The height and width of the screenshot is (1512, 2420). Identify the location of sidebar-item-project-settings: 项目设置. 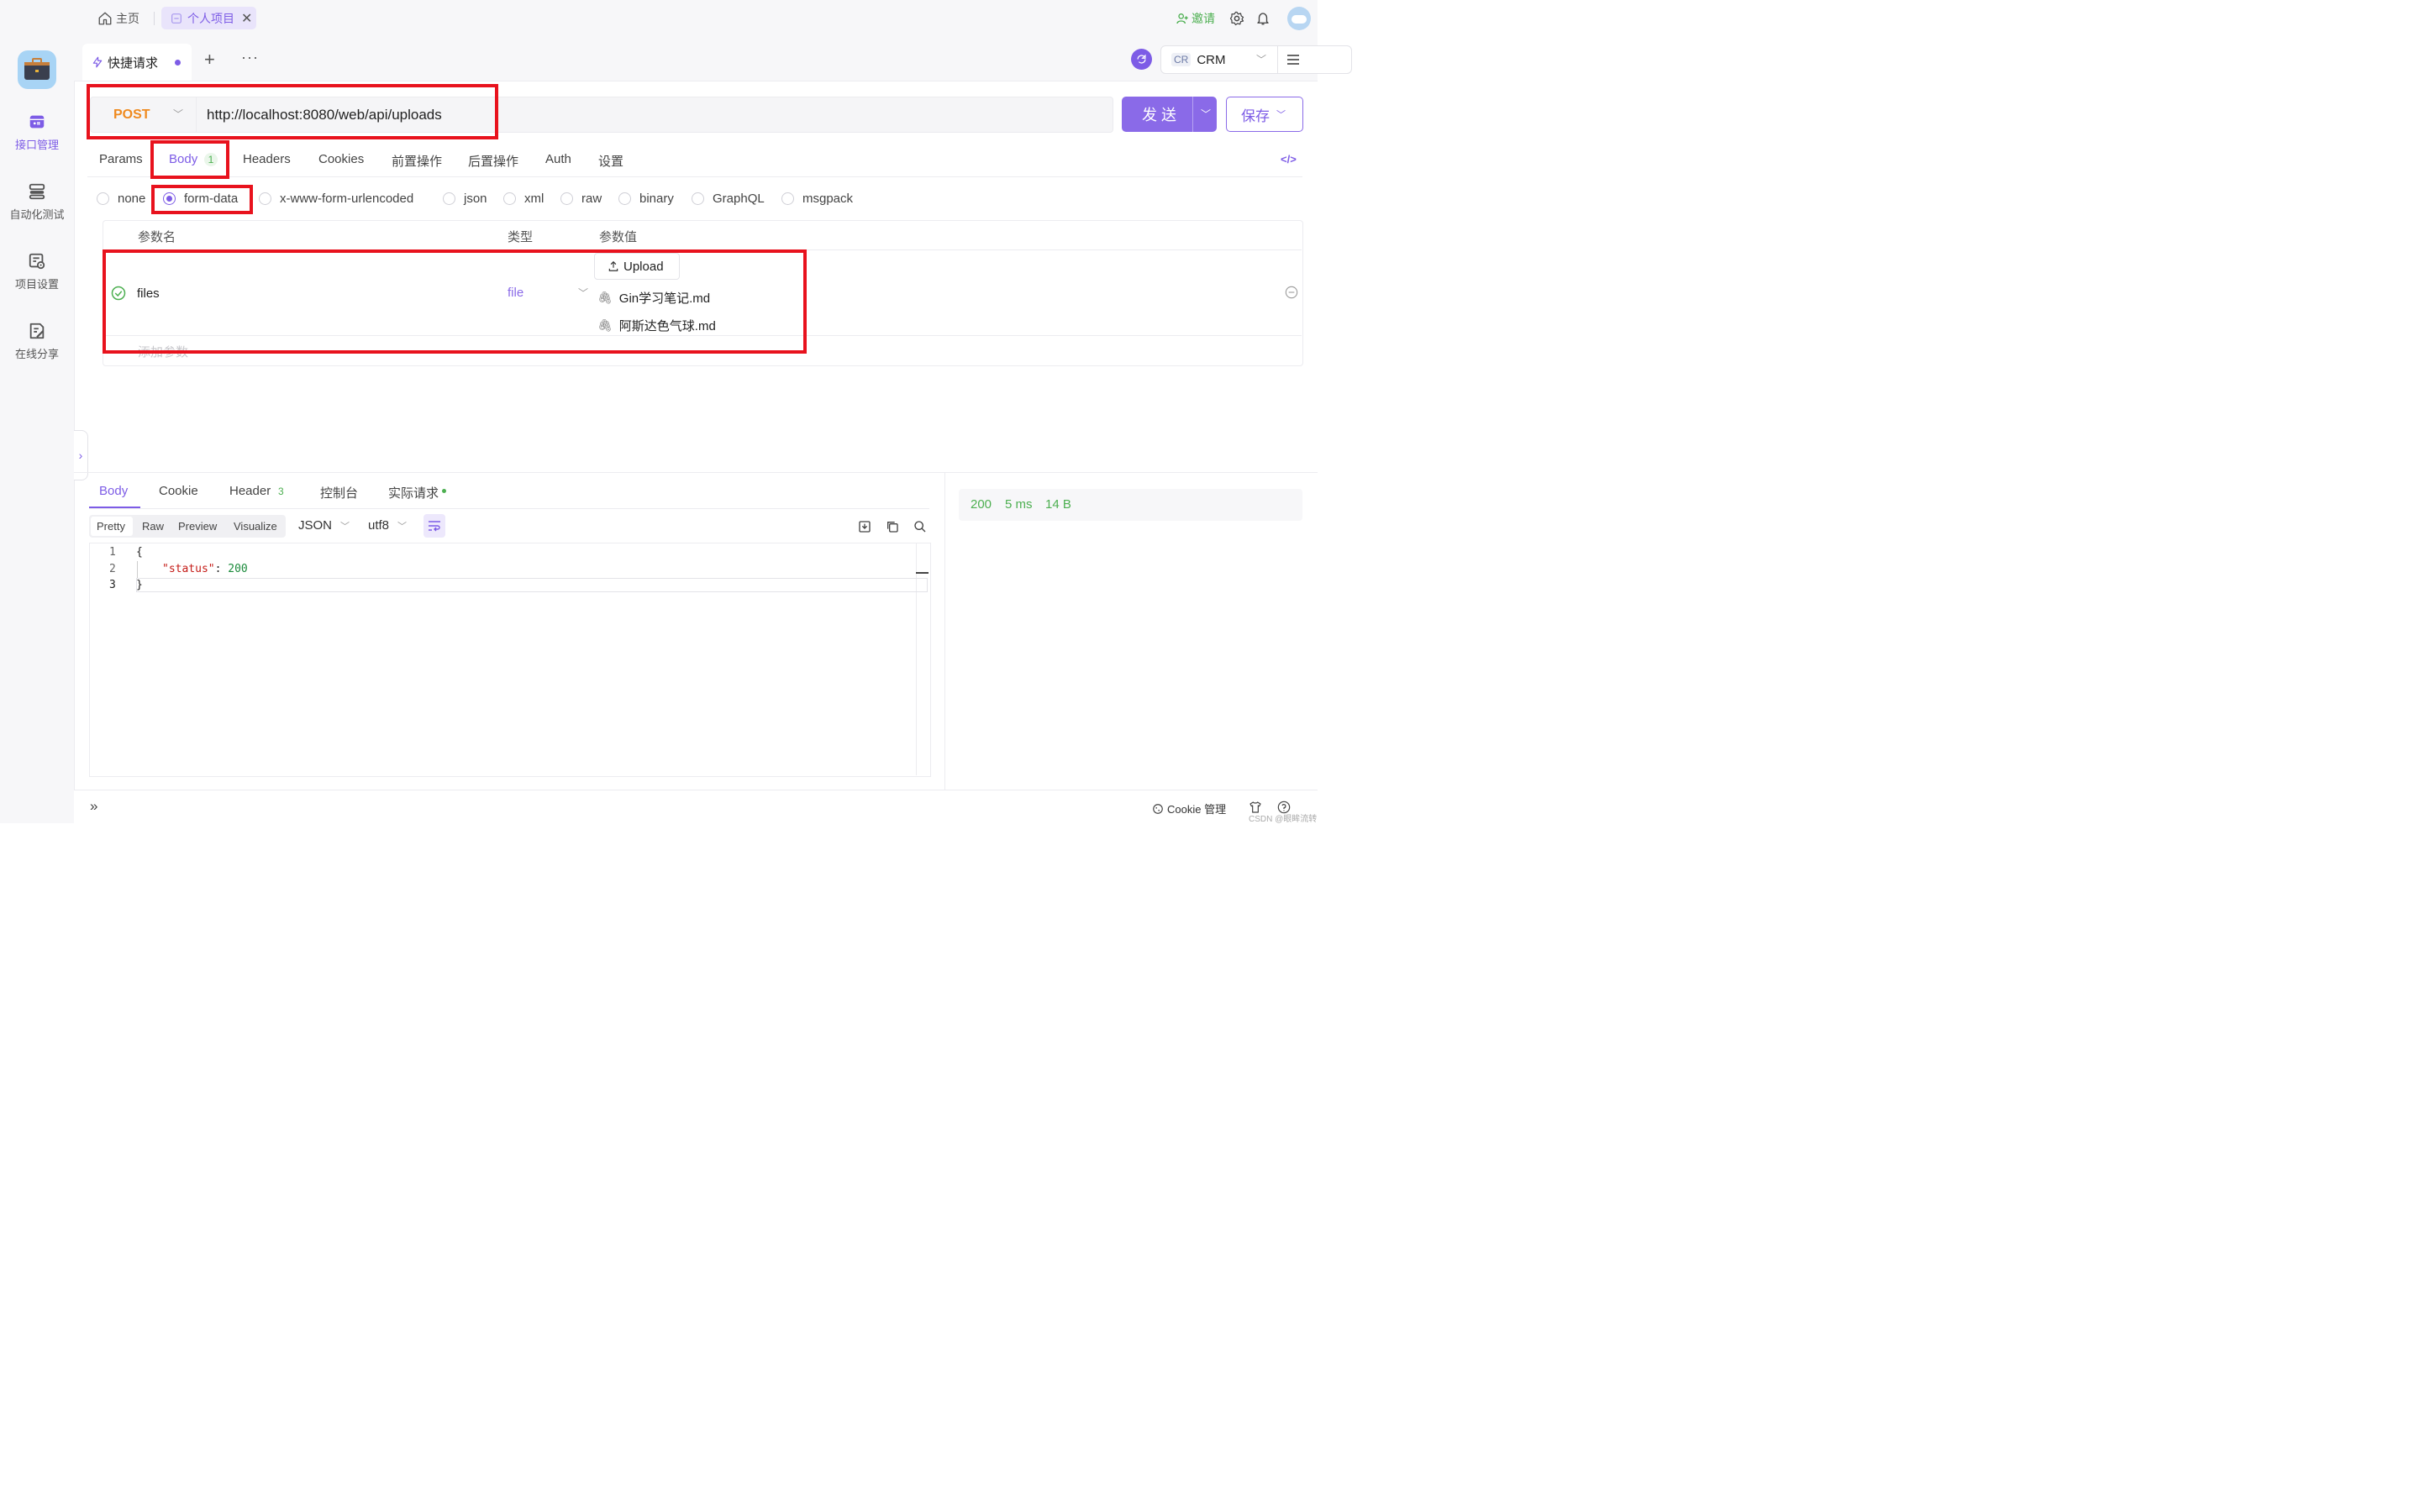
(37, 271).